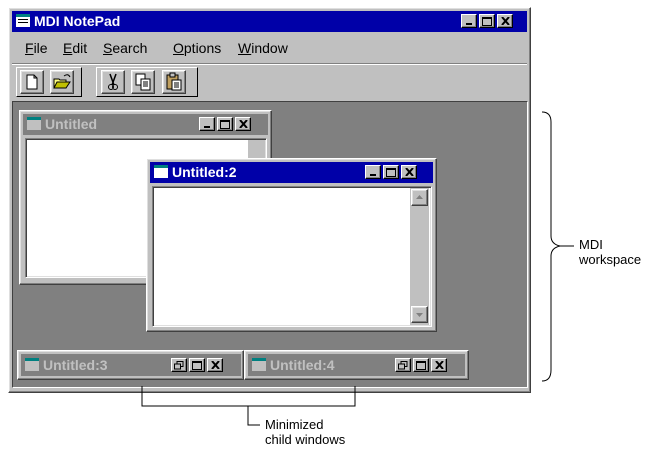 The image size is (657, 452). I want to click on minimized-windows-caption: Minimized child windows, so click(305, 432).